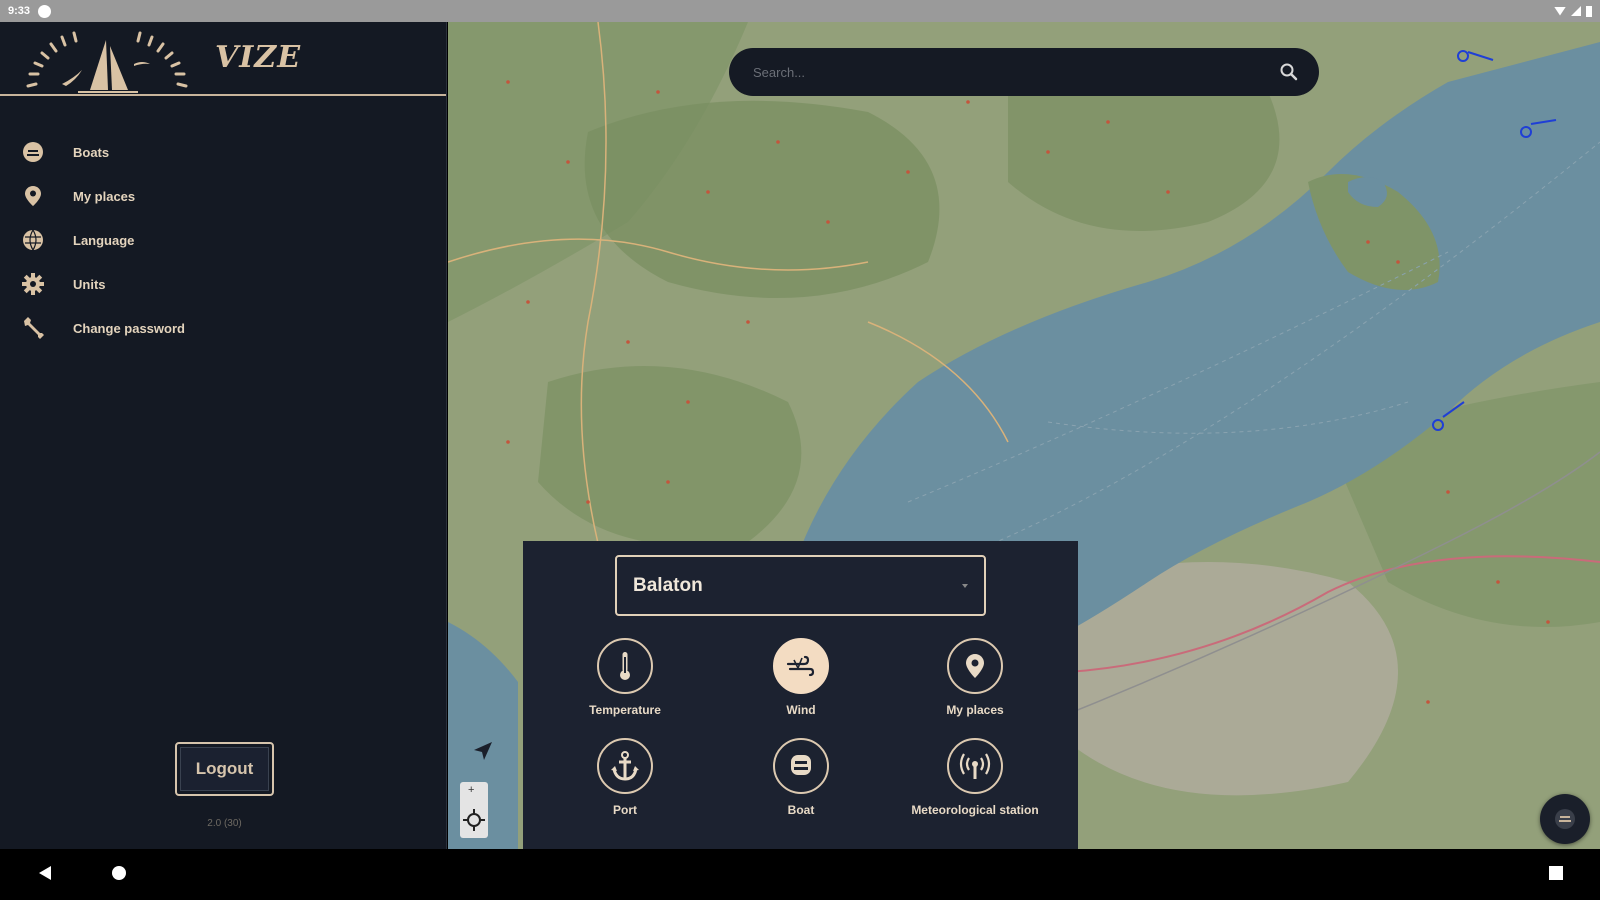 The image size is (1600, 900). I want to click on menu-item-change-password: Change password, so click(223, 328).